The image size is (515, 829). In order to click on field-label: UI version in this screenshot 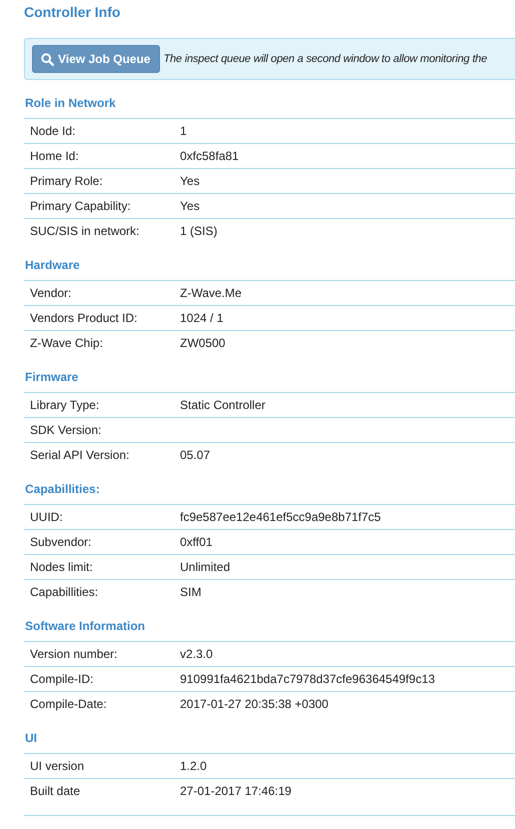, I will do `click(57, 766)`.